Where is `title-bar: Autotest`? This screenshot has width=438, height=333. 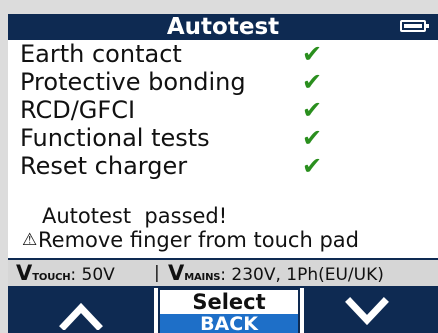 title-bar: Autotest is located at coordinates (223, 27).